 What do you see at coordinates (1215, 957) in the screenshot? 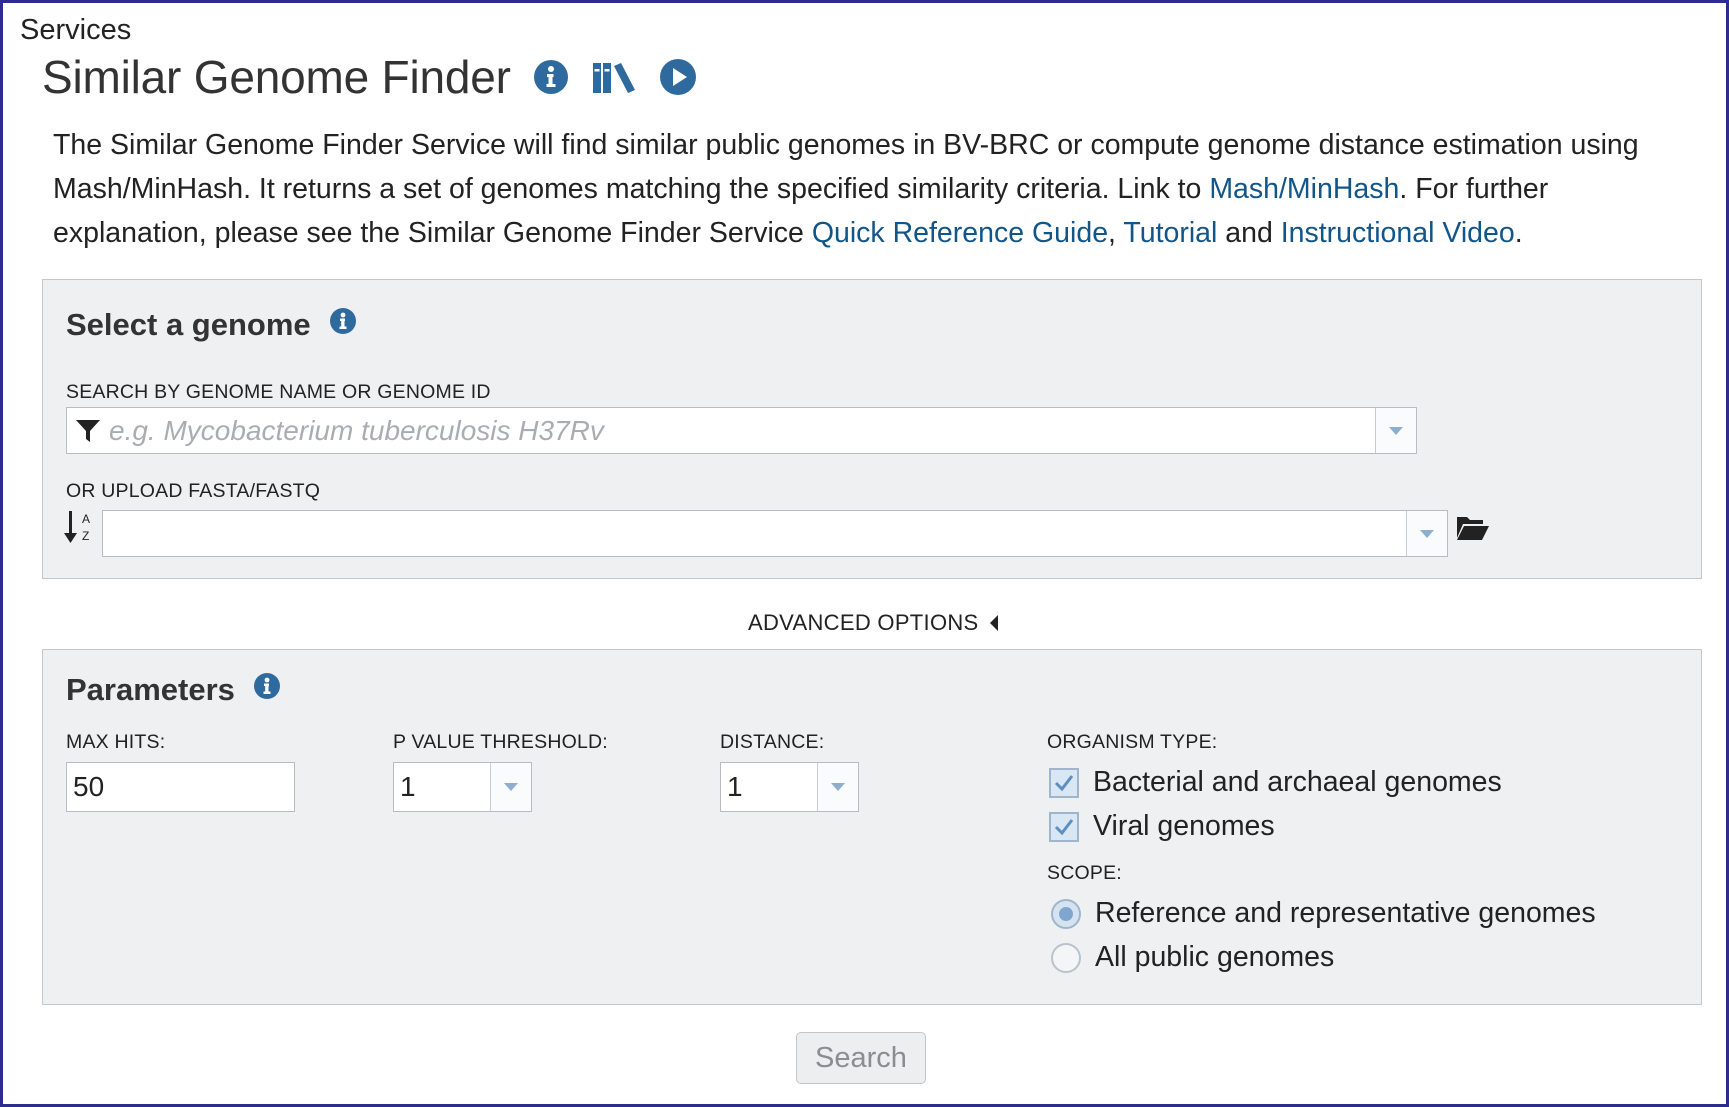
I see `radio-label: All public genomes` at bounding box center [1215, 957].